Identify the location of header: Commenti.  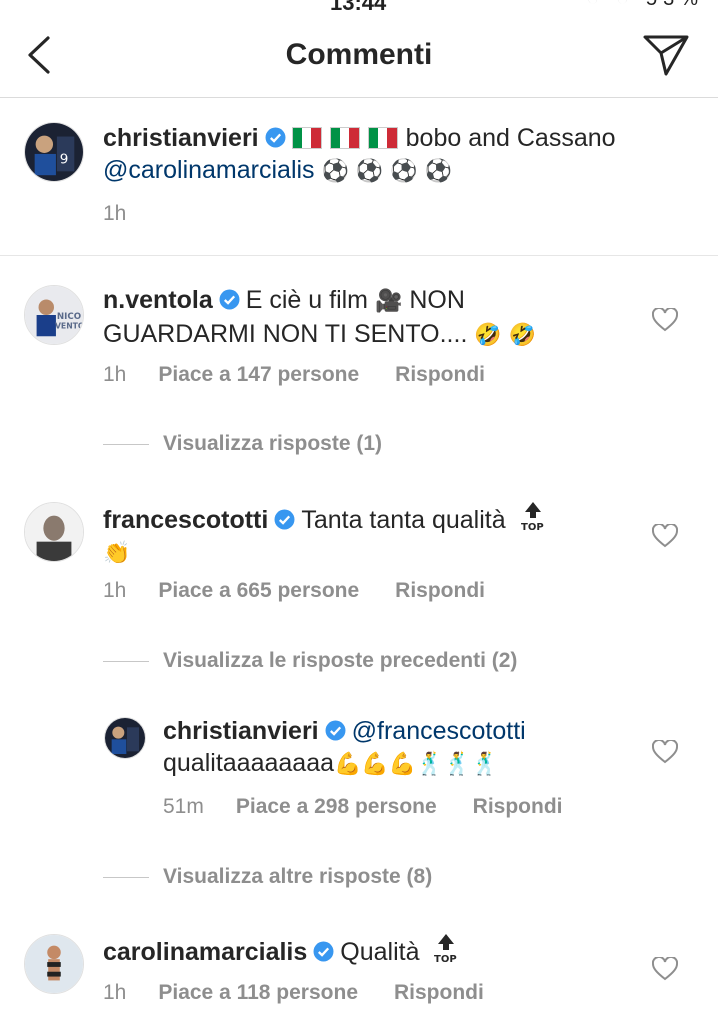
(359, 56).